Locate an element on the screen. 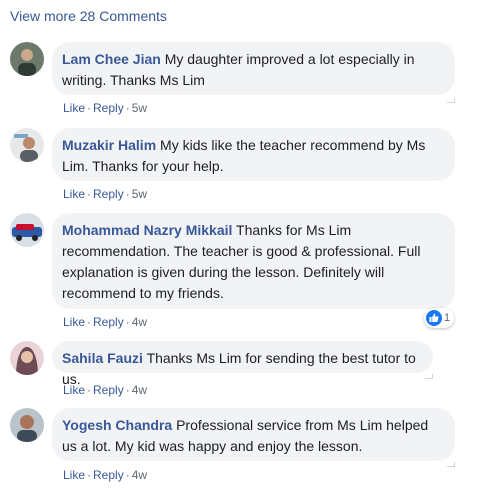  thumbs-up-icon is located at coordinates (434, 318).